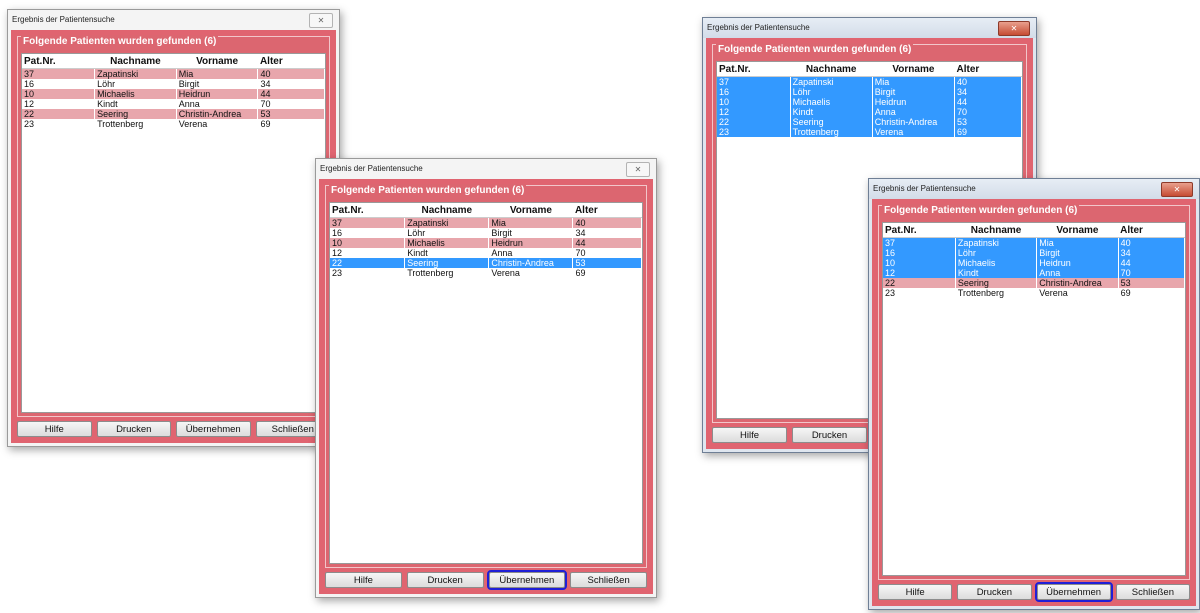  What do you see at coordinates (291, 94) in the screenshot?
I see `cell-alter: 44` at bounding box center [291, 94].